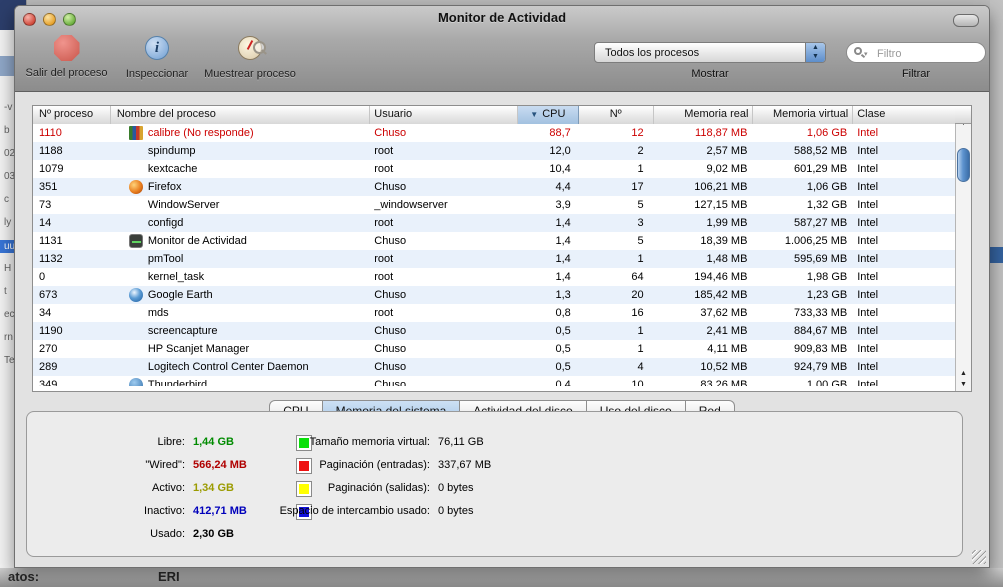 The height and width of the screenshot is (587, 1003). What do you see at coordinates (721, 277) in the screenshot?
I see `cell-rmem: 194,46 MB` at bounding box center [721, 277].